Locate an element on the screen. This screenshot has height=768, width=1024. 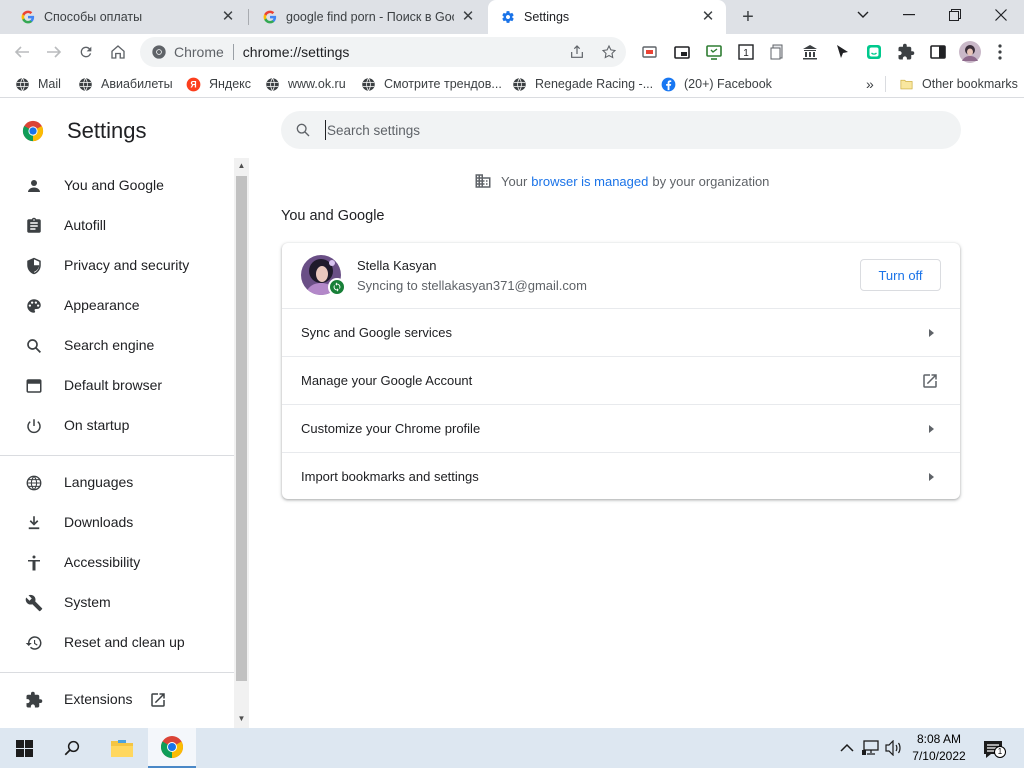
sidebar-item-on-startup: On startup is located at coordinates (117, 426).